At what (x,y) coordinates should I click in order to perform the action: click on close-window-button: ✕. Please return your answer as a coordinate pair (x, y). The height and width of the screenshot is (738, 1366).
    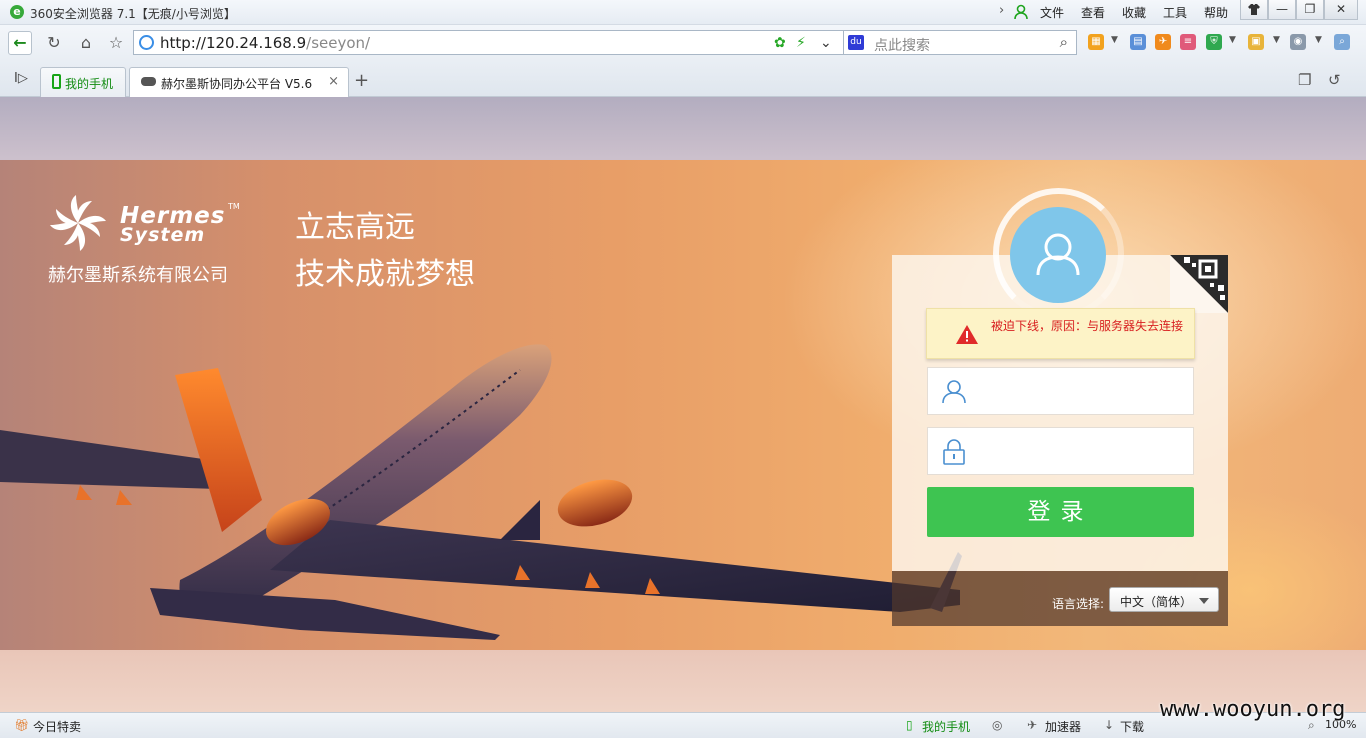
    Looking at the image, I should click on (1341, 10).